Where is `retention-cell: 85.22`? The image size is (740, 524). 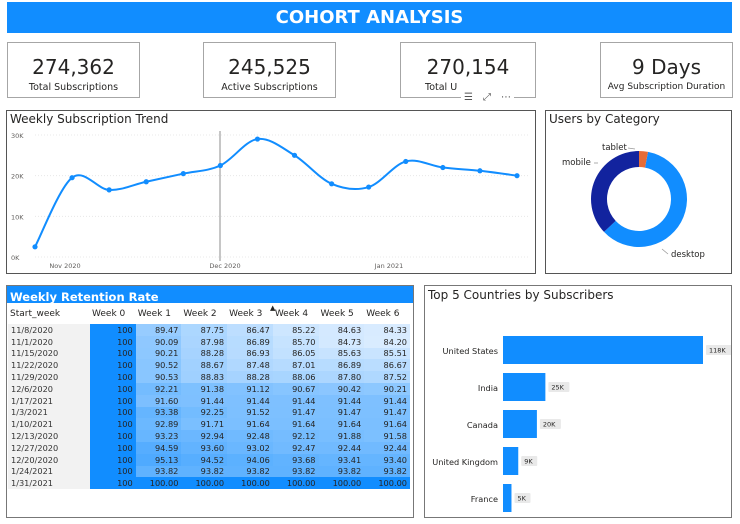 retention-cell: 85.22 is located at coordinates (295, 330).